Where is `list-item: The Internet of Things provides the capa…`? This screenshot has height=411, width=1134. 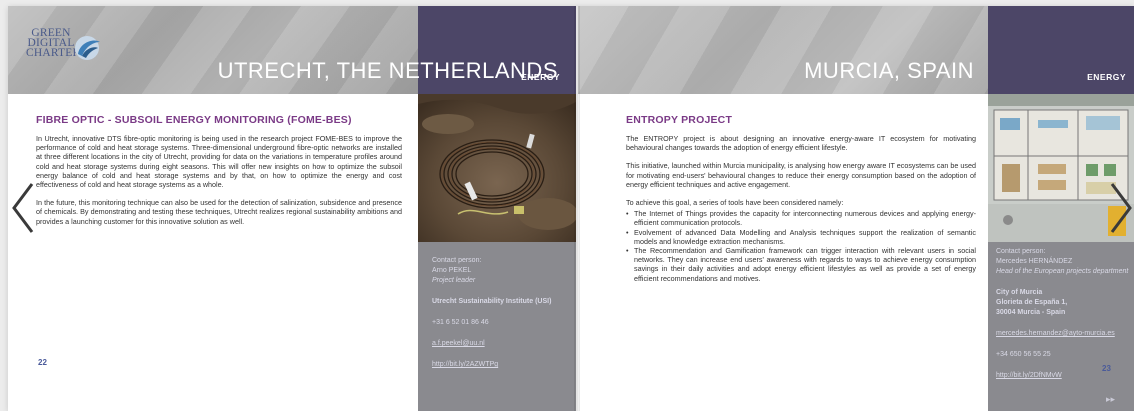
list-item: The Internet of Things provides the capa… is located at coordinates (801, 218).